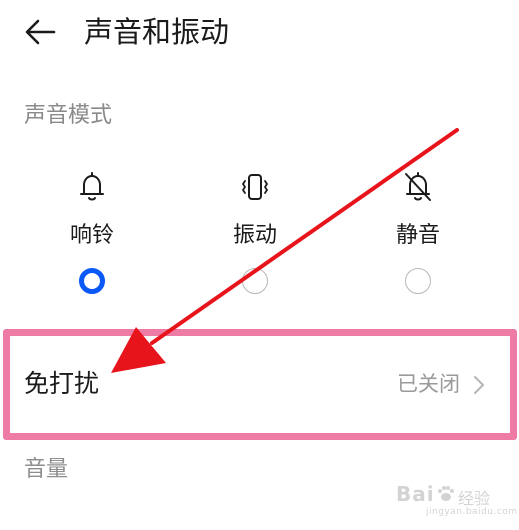 The height and width of the screenshot is (530, 519). Describe the element at coordinates (62, 383) in the screenshot. I see `do-not-disturb-label: 免打扰` at that location.